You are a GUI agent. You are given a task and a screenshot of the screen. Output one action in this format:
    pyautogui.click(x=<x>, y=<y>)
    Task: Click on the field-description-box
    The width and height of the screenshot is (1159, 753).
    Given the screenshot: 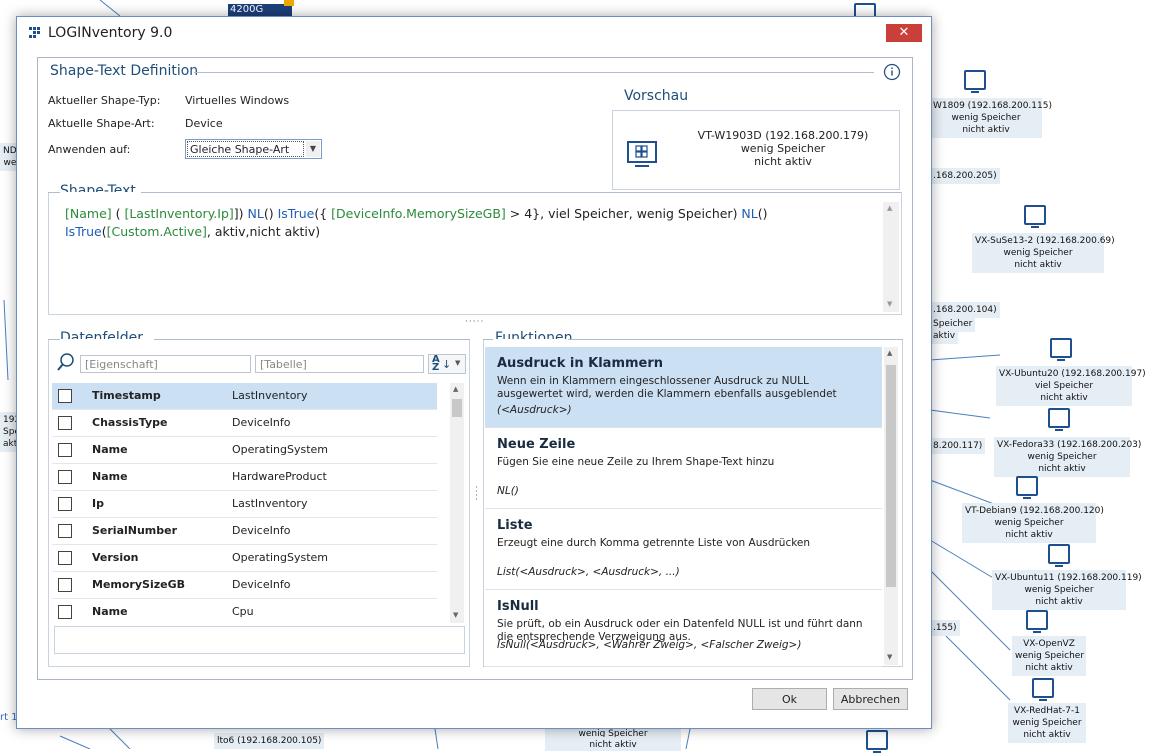 What is the action you would take?
    pyautogui.click(x=259, y=640)
    